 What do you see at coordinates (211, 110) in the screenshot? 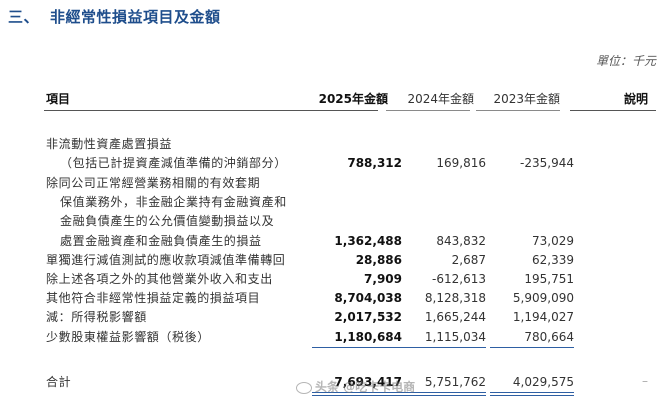
I see `header-rule-2025` at bounding box center [211, 110].